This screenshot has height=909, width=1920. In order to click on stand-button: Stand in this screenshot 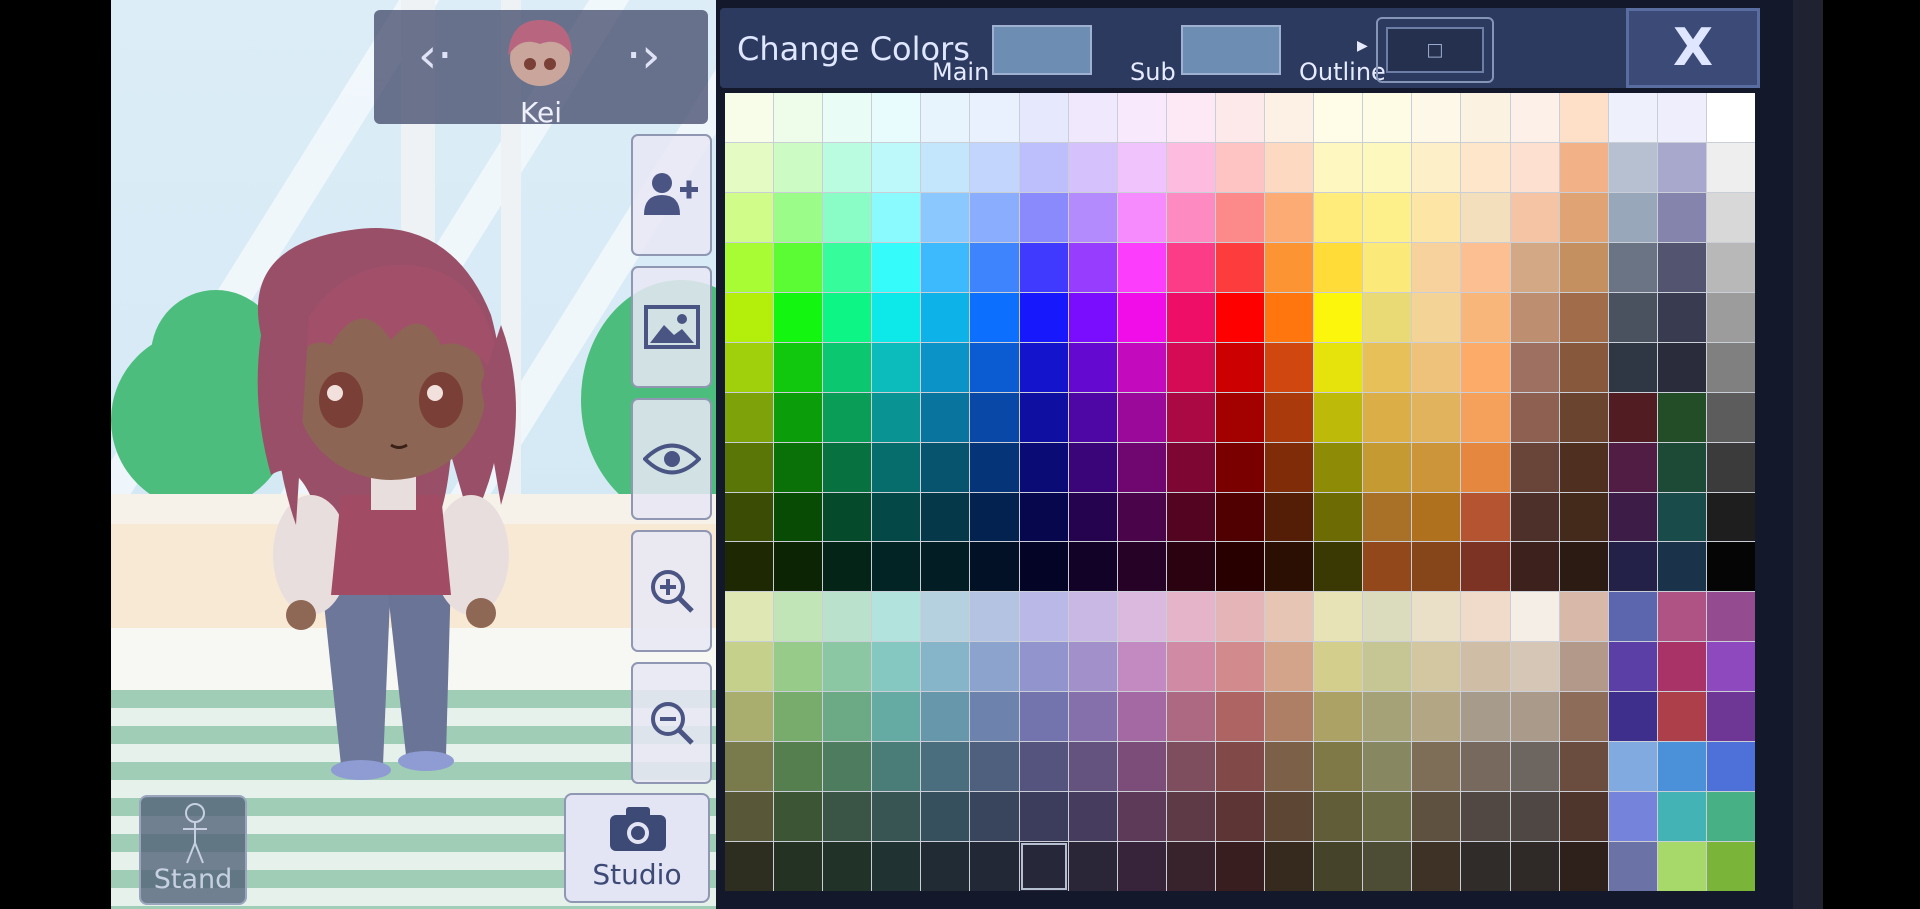, I will do `click(193, 850)`.